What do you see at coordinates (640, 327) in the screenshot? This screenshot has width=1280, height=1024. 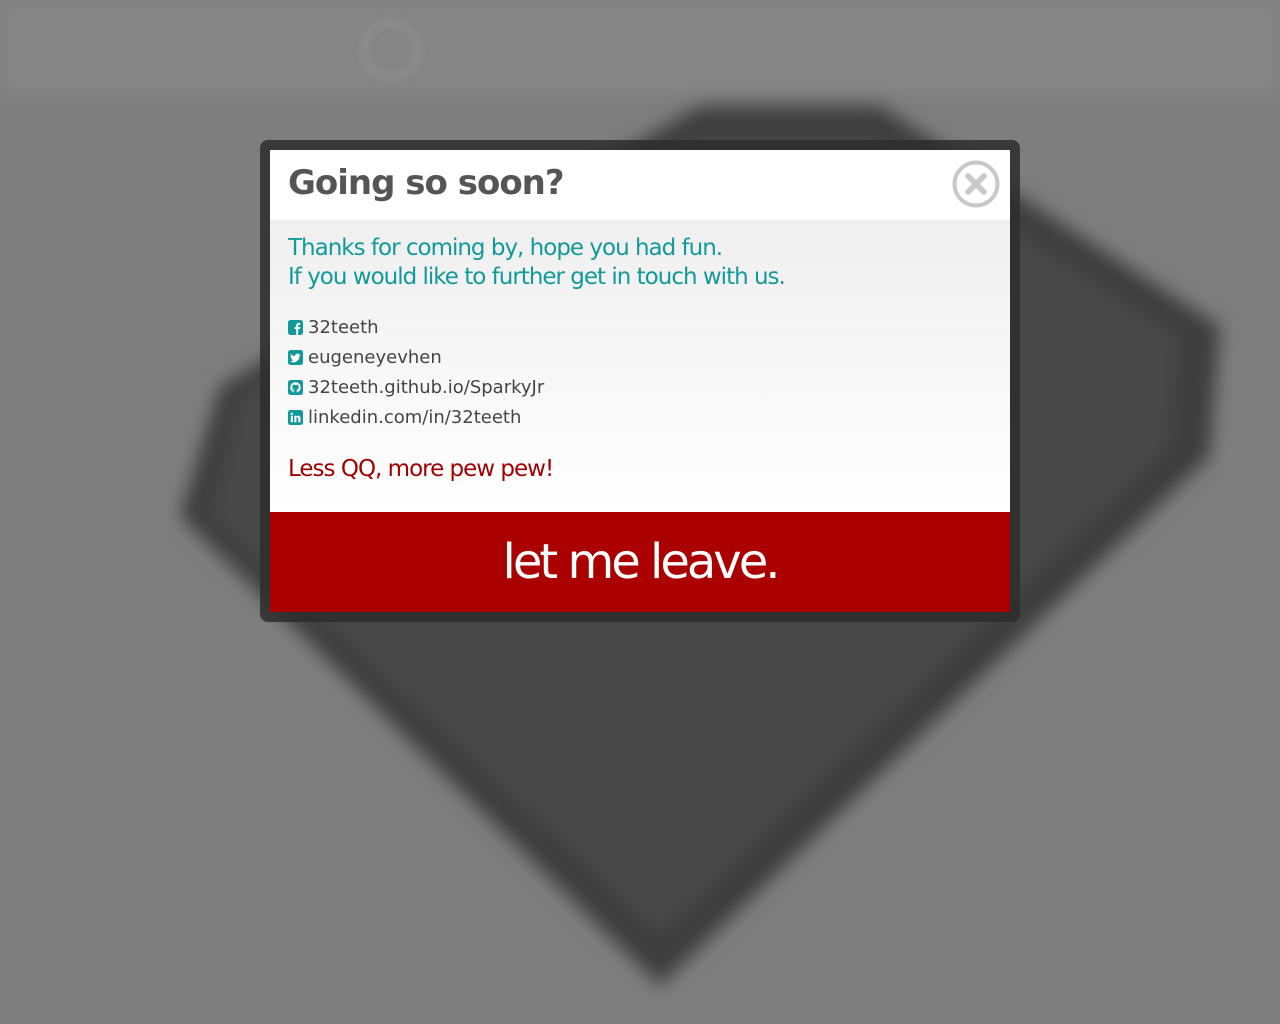 I see `social-link-facebook: 32teeth` at bounding box center [640, 327].